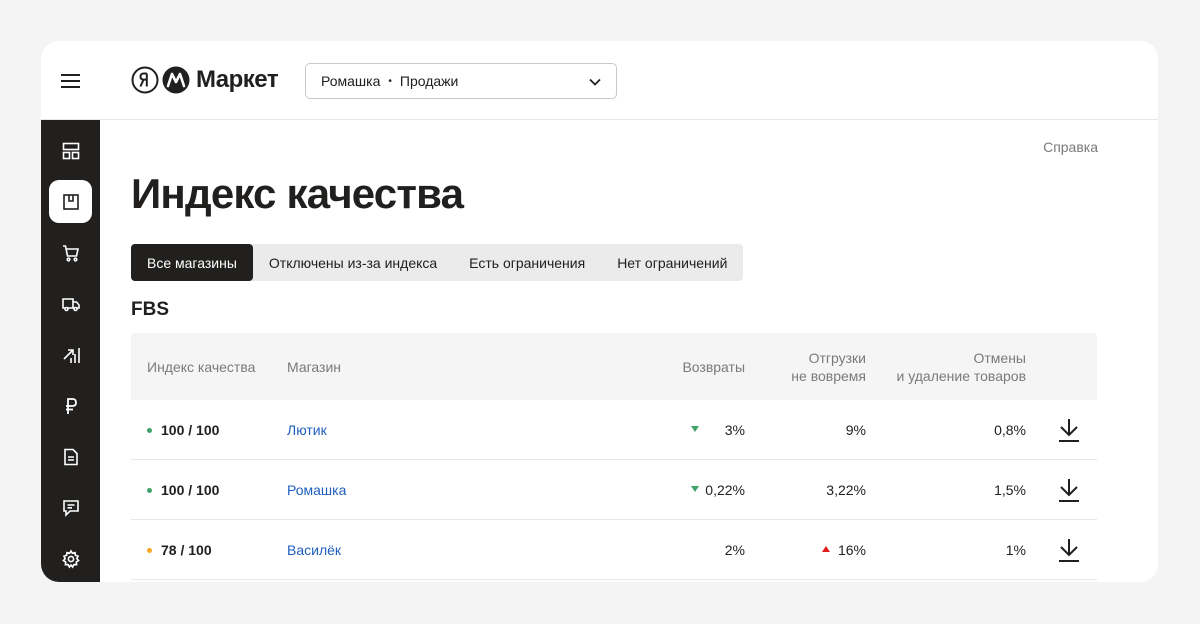 The image size is (1200, 624). I want to click on col-late-line1: Отгрузки, so click(837, 358).